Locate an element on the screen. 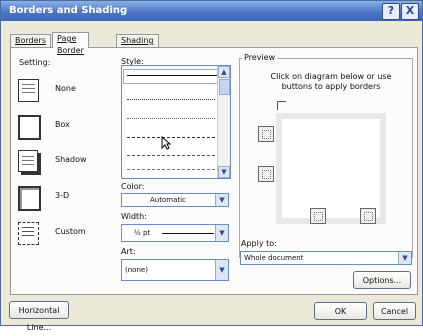 The height and width of the screenshot is (336, 423). tab-shading-label: Shading is located at coordinates (137, 40).